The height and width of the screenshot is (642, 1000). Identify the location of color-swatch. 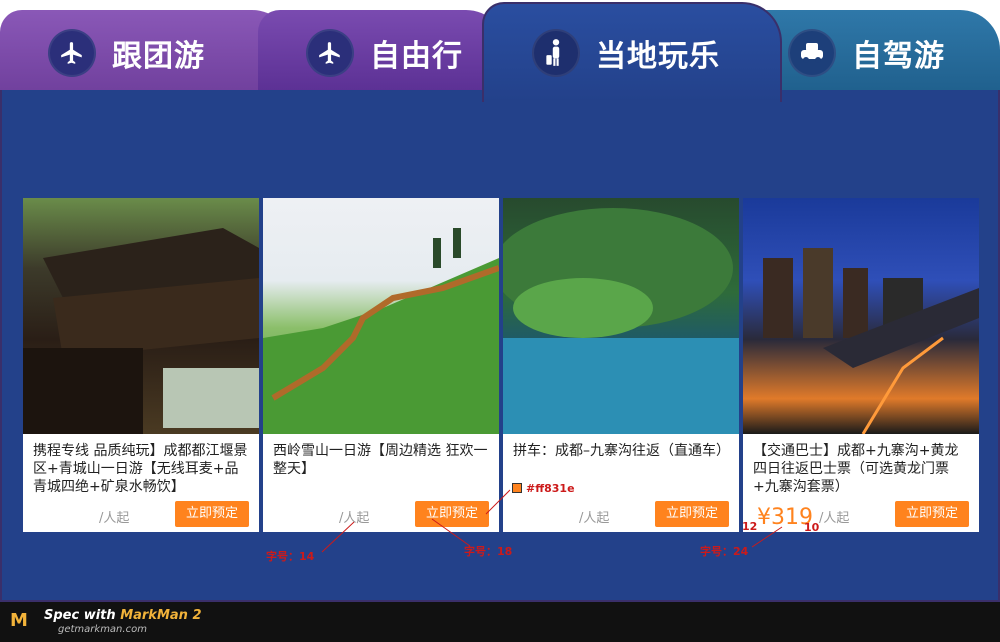
(517, 488).